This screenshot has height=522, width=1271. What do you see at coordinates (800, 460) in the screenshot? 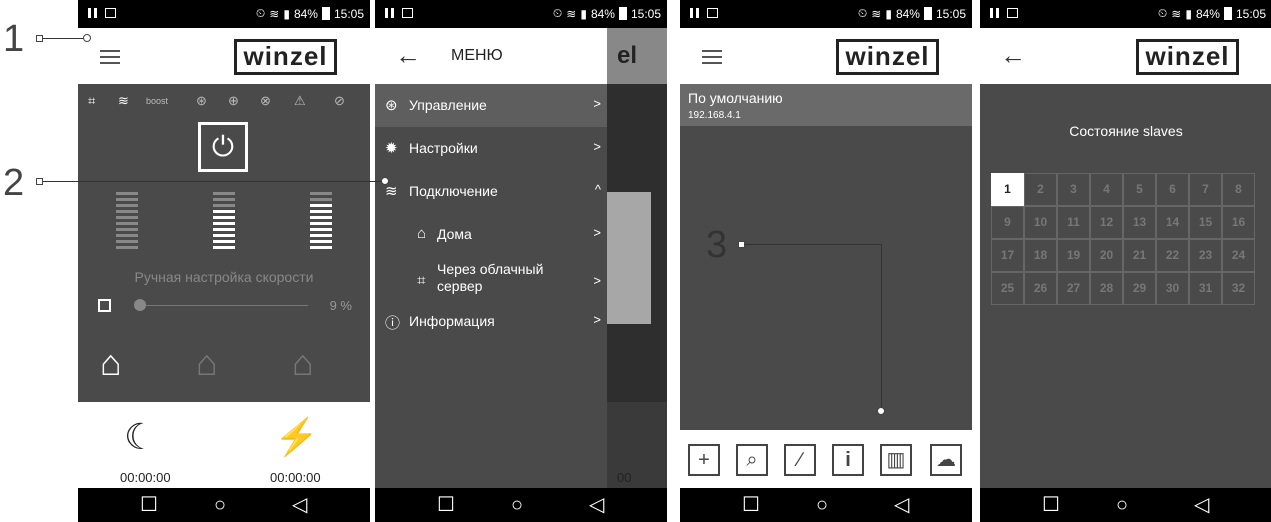
I see `edit-icon: ∕` at bounding box center [800, 460].